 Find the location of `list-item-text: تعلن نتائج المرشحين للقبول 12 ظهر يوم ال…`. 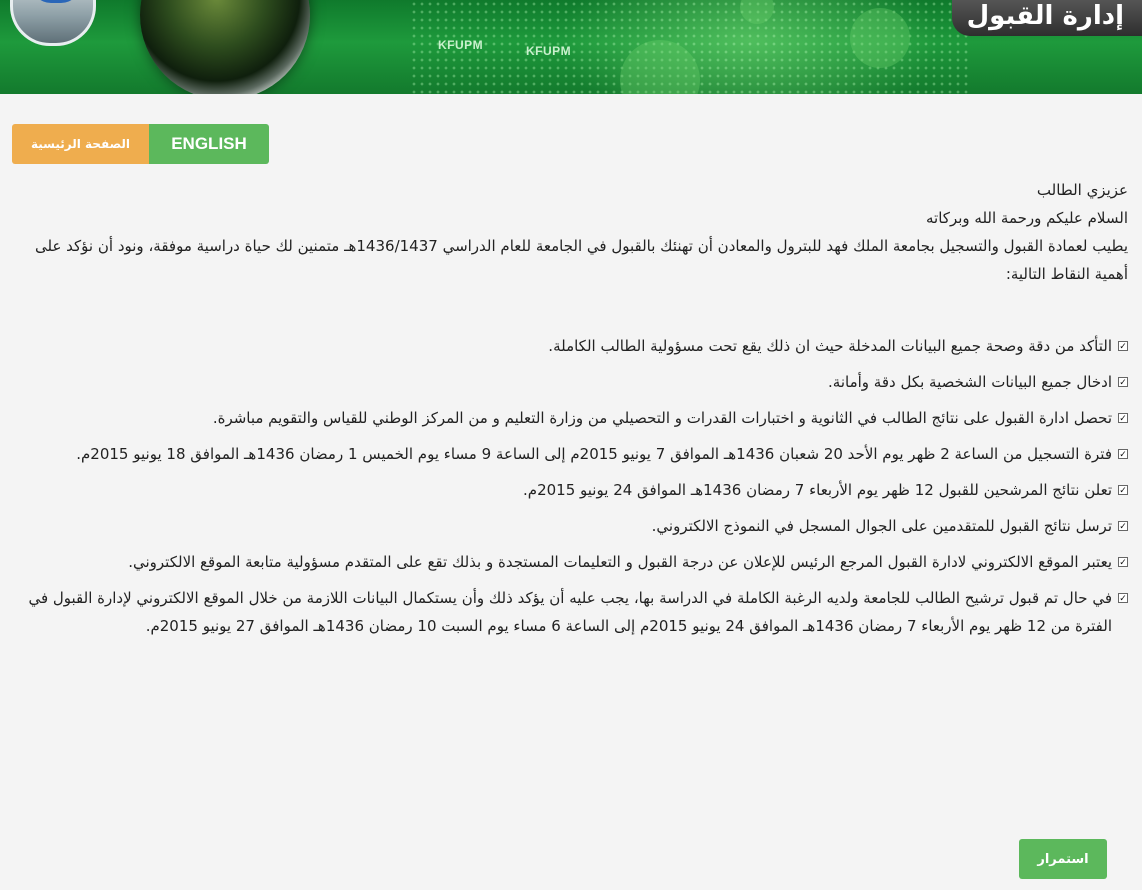

list-item-text: تعلن نتائج المرشحين للقبول 12 ظهر يوم ال… is located at coordinates (817, 490).